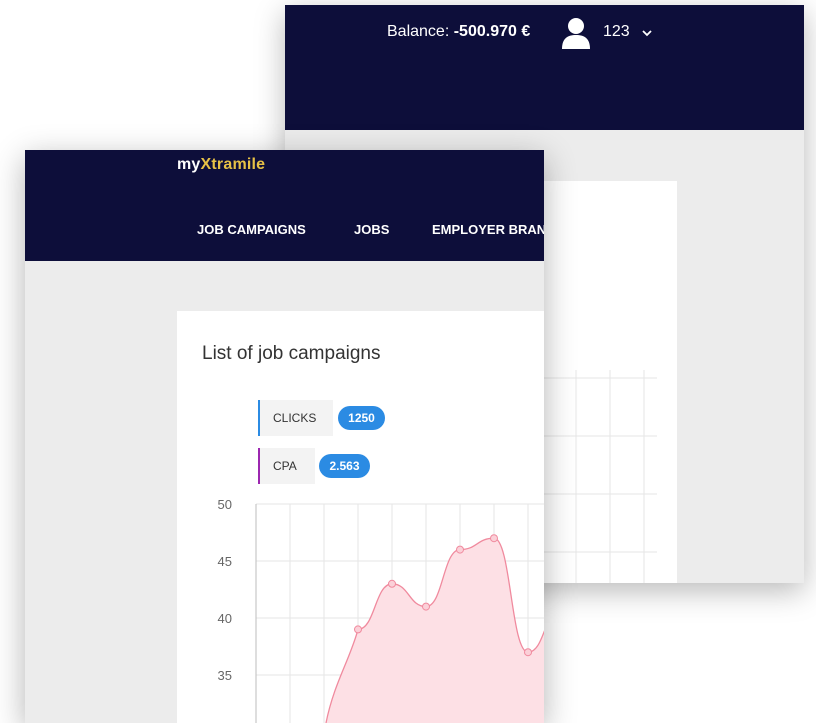 The width and height of the screenshot is (816, 723). What do you see at coordinates (544, 67) in the screenshot?
I see `top-bar: Balance: -500.970 € 123` at bounding box center [544, 67].